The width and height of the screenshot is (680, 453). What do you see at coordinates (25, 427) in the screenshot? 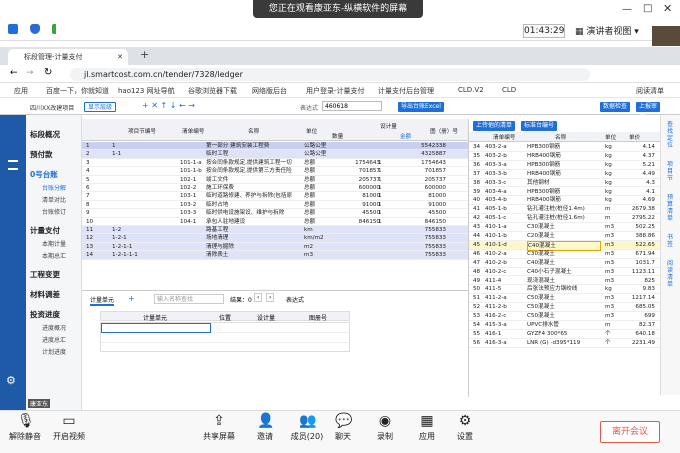
I see `unmute-button: 🎙 解除静音` at bounding box center [25, 427].